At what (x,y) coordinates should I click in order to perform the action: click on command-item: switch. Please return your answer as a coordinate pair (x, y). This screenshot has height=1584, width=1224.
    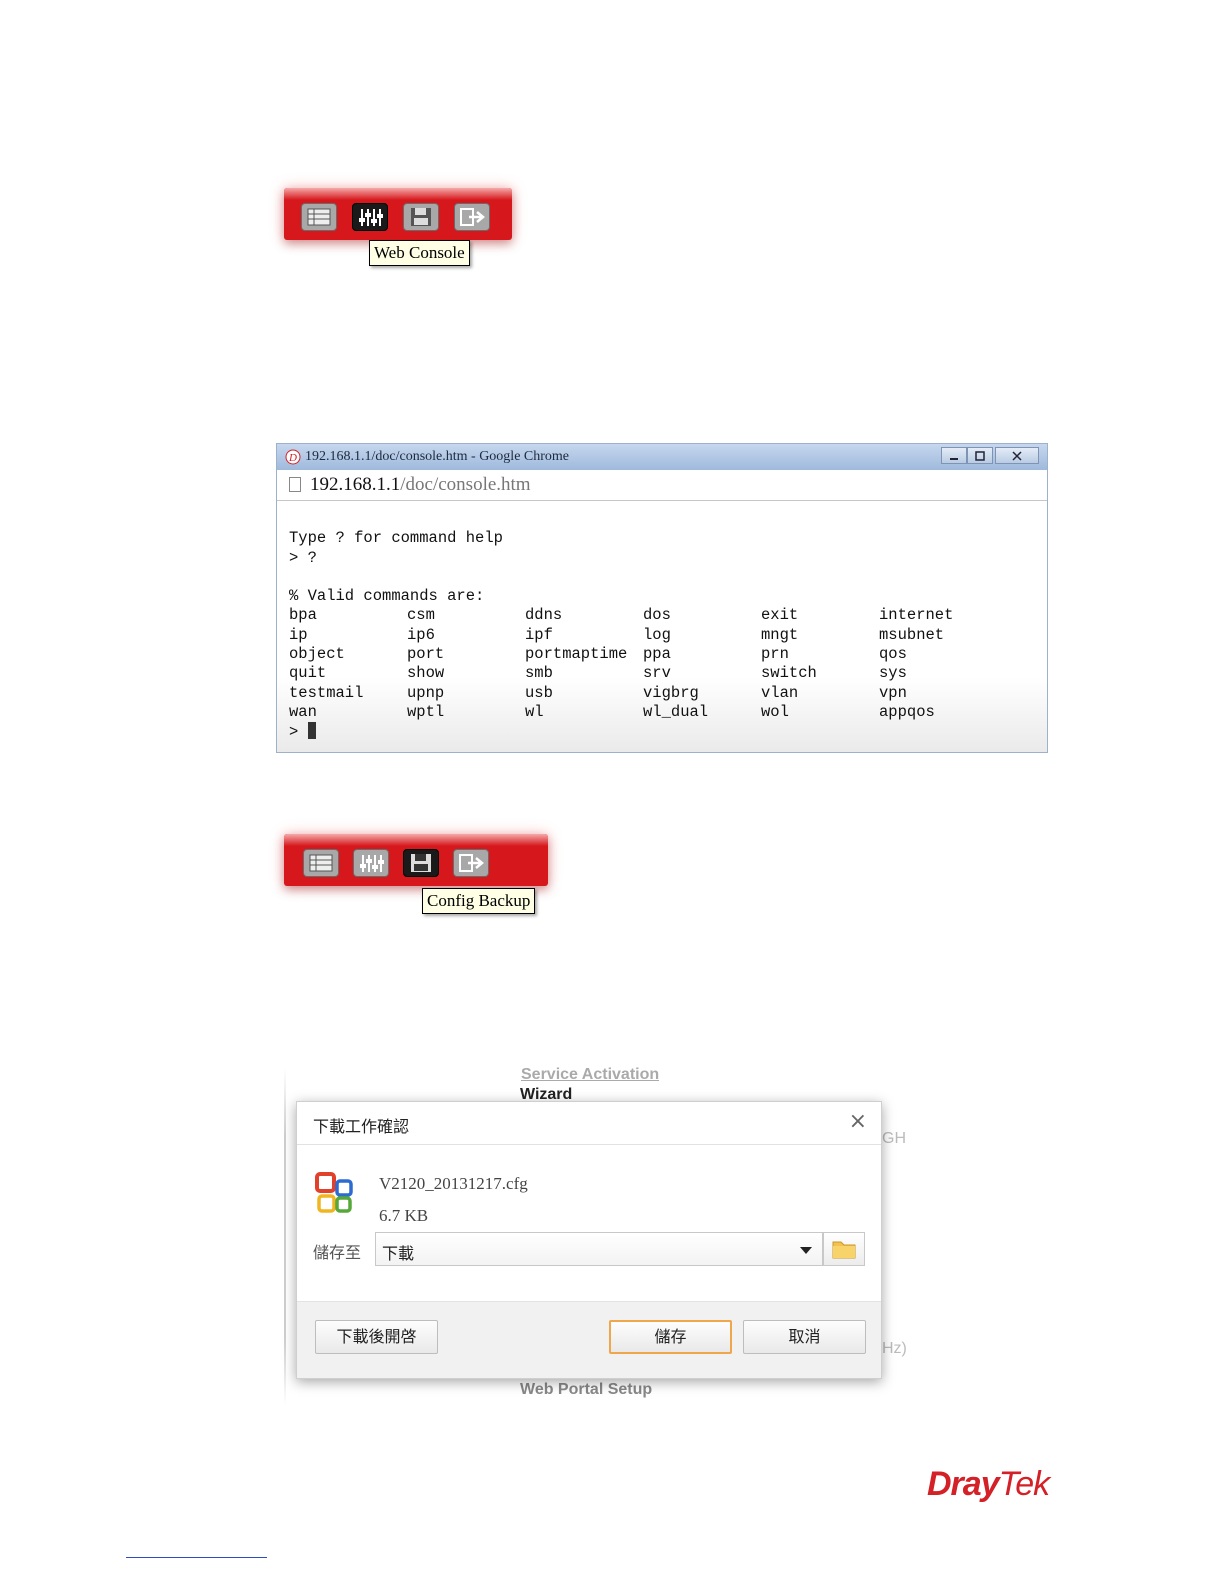
    Looking at the image, I should click on (789, 673).